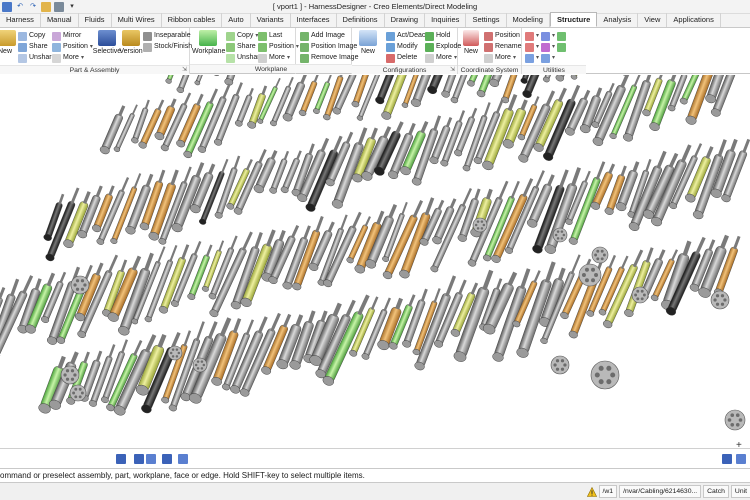  Describe the element at coordinates (68, 58) in the screenshot. I see `more-part-button: More ▾` at that location.